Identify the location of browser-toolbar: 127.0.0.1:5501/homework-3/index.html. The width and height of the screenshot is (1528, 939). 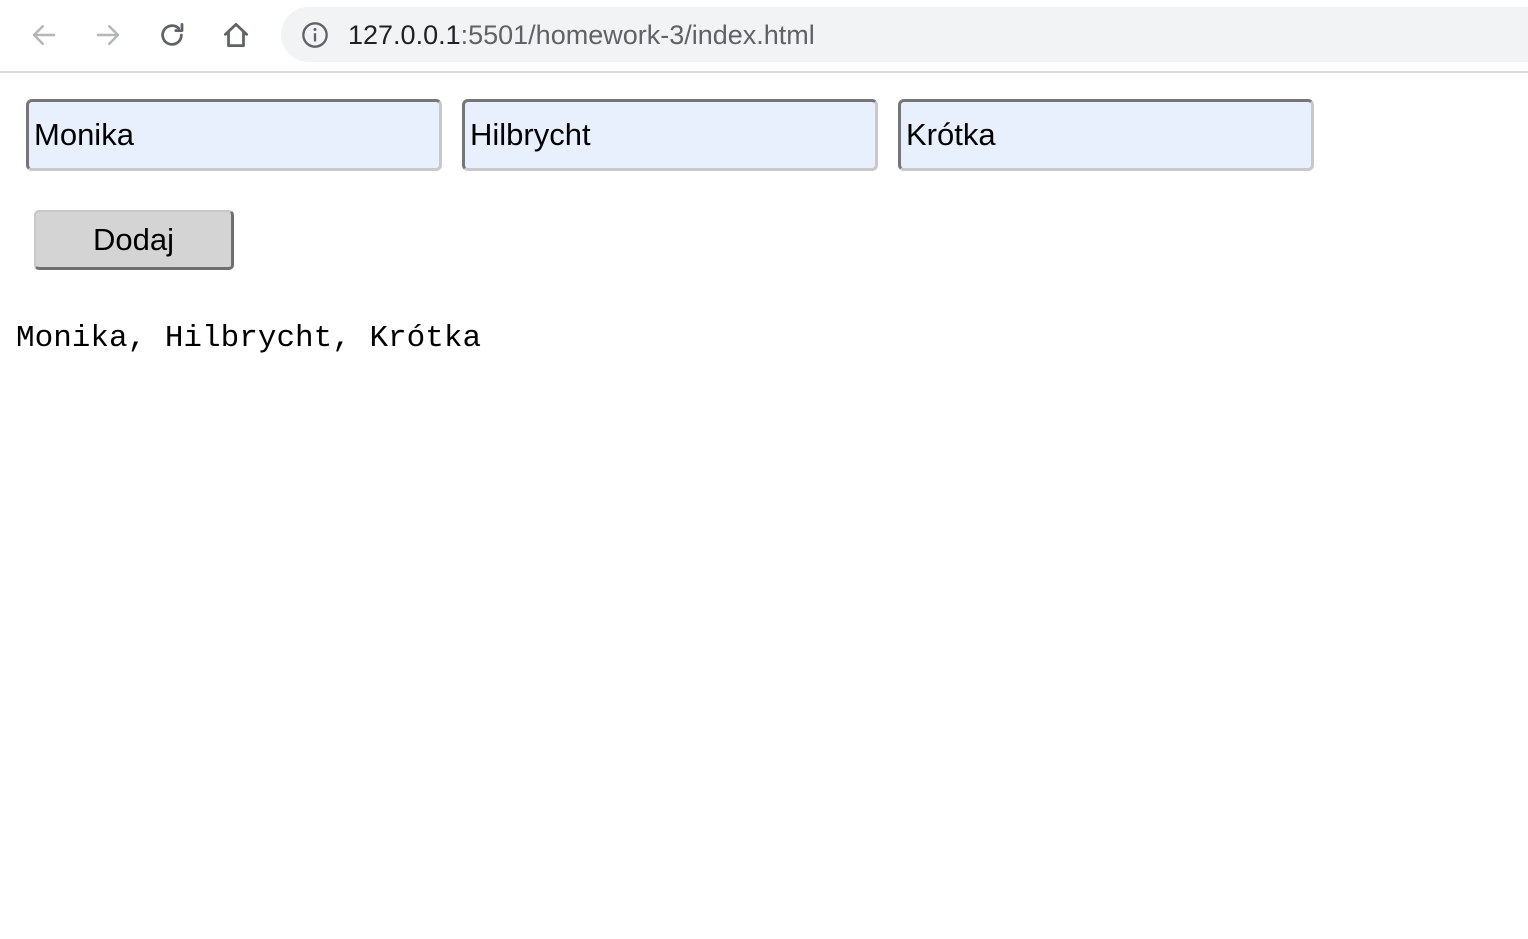
(764, 36).